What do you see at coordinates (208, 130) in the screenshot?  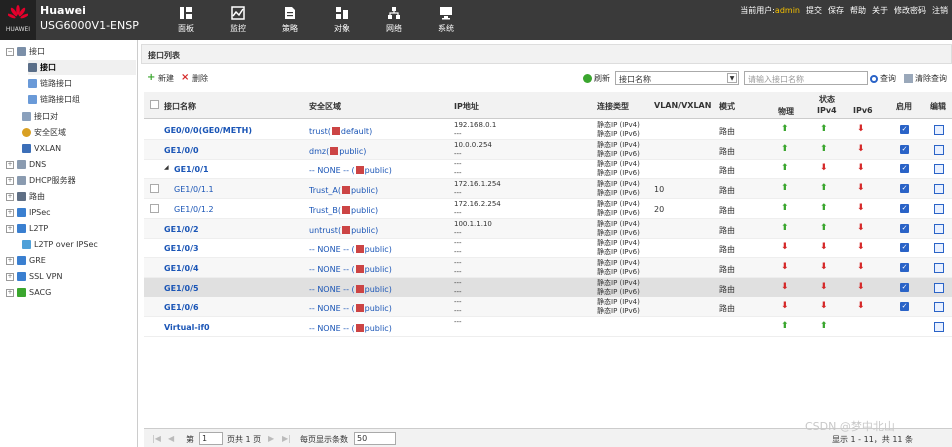 I see `interface-name: GE0/0/0(GE0/METH)` at bounding box center [208, 130].